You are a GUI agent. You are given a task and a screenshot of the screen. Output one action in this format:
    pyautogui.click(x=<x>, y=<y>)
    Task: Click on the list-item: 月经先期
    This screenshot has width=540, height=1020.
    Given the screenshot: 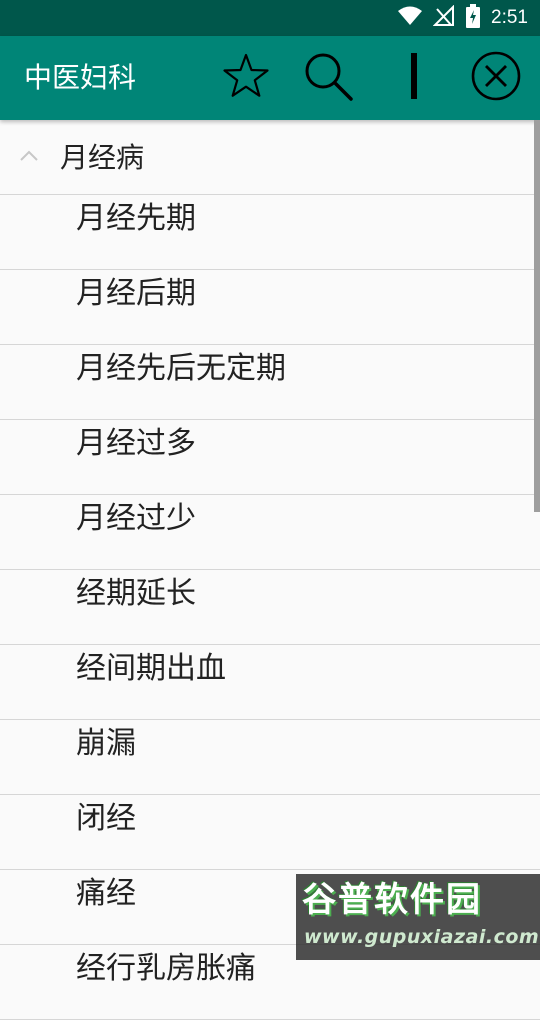 What is the action you would take?
    pyautogui.click(x=270, y=232)
    